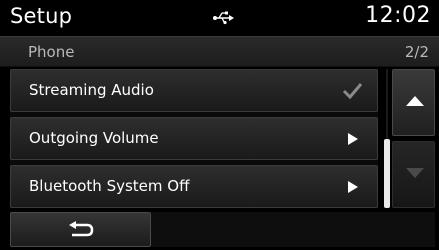  I want to click on checkmark-icon, so click(352, 91).